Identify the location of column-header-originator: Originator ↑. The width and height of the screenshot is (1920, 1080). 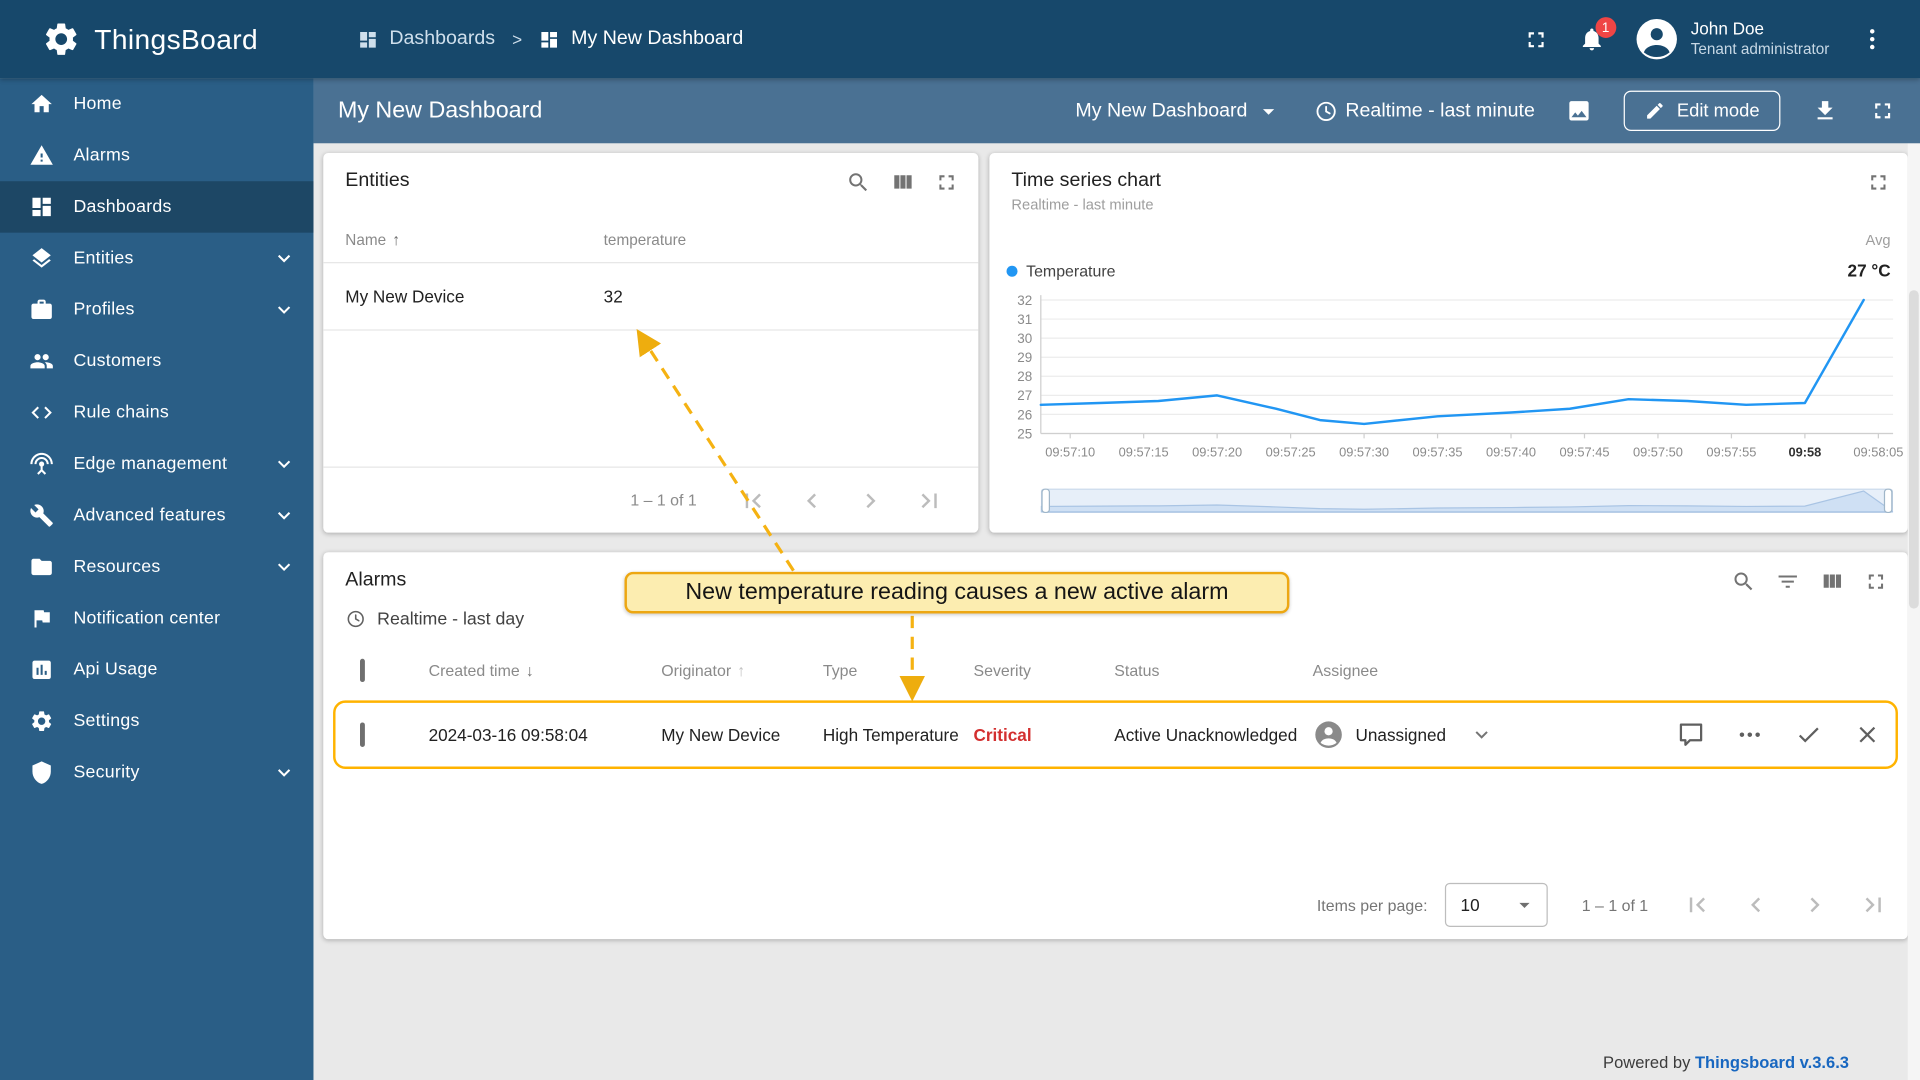
(742, 670).